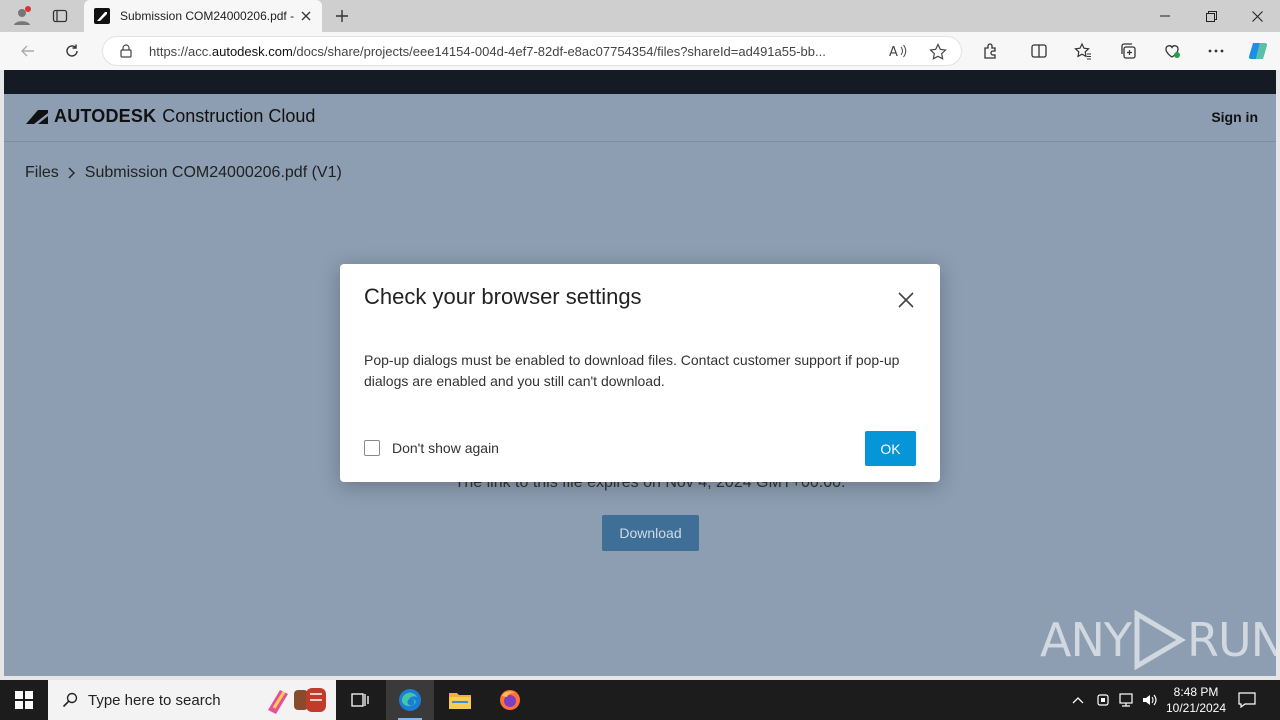 The width and height of the screenshot is (1280, 720). I want to click on task-view-icon, so click(360, 700).